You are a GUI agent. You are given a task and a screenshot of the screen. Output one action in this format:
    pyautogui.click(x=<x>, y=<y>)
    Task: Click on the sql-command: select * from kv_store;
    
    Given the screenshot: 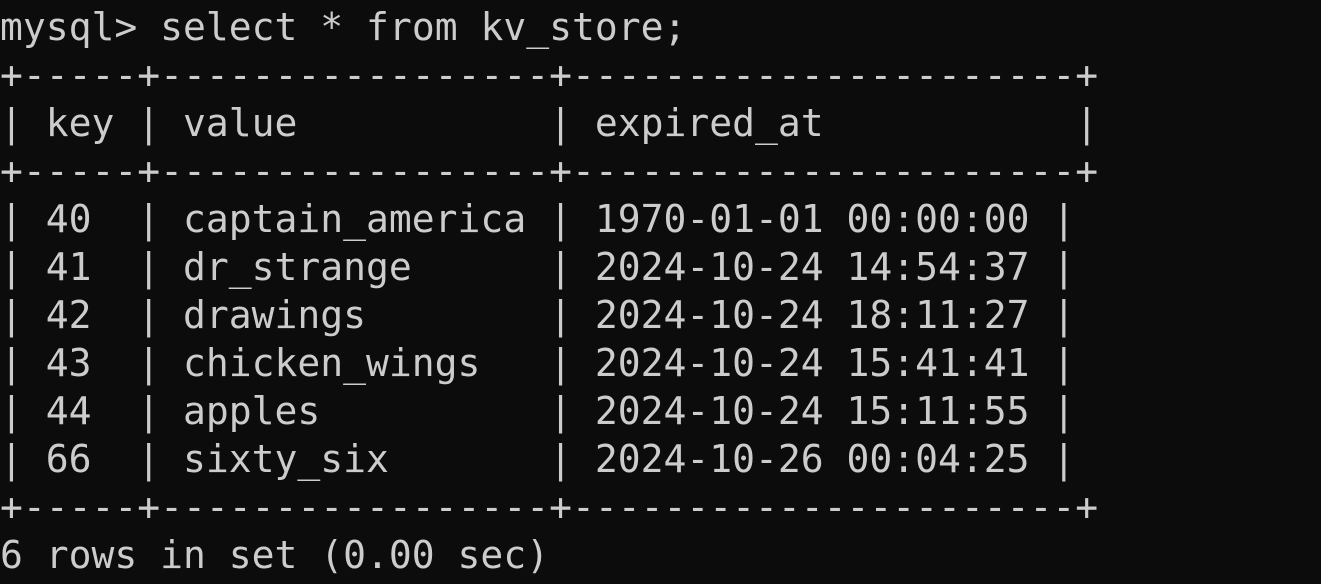 What is the action you would take?
    pyautogui.click(x=423, y=27)
    